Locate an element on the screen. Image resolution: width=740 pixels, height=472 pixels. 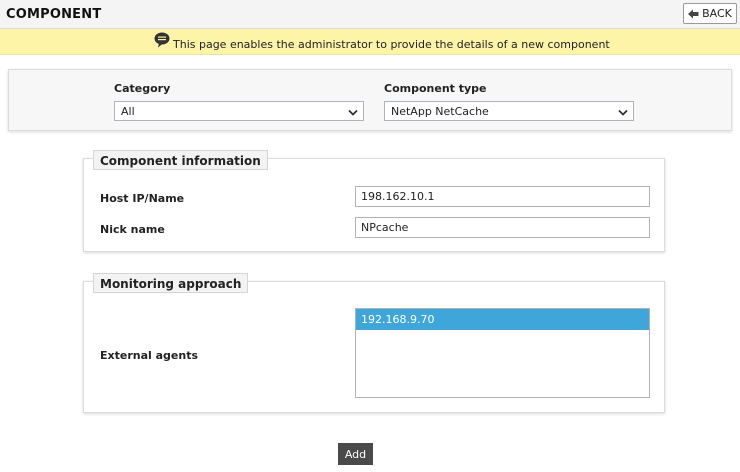
category-select: All is located at coordinates (239, 111).